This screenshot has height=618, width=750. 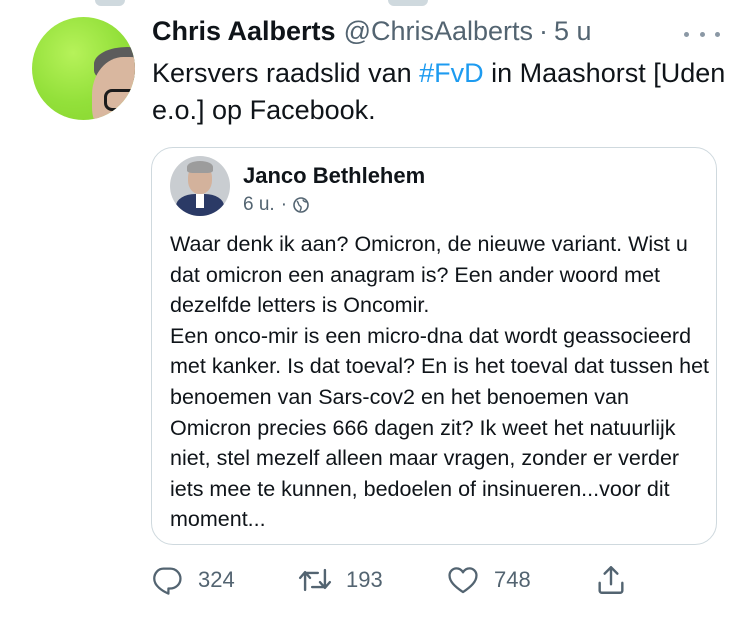 I want to click on reply-count: 324, so click(x=216, y=579).